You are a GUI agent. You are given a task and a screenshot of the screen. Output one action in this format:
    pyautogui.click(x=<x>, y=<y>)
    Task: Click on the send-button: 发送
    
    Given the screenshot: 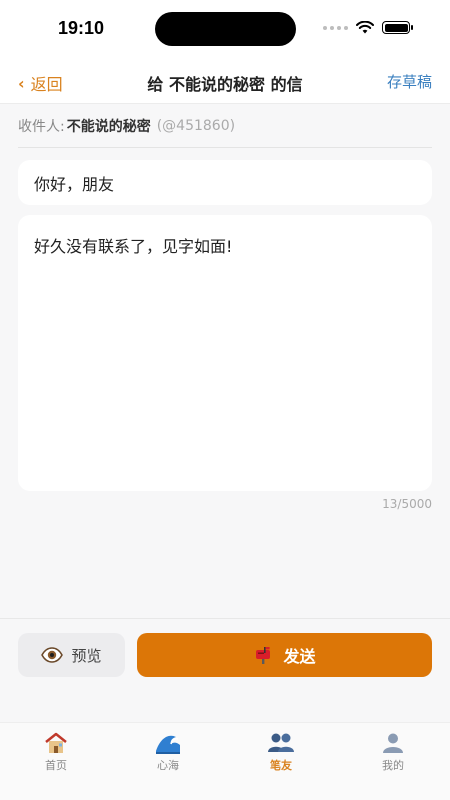 What is the action you would take?
    pyautogui.click(x=284, y=655)
    